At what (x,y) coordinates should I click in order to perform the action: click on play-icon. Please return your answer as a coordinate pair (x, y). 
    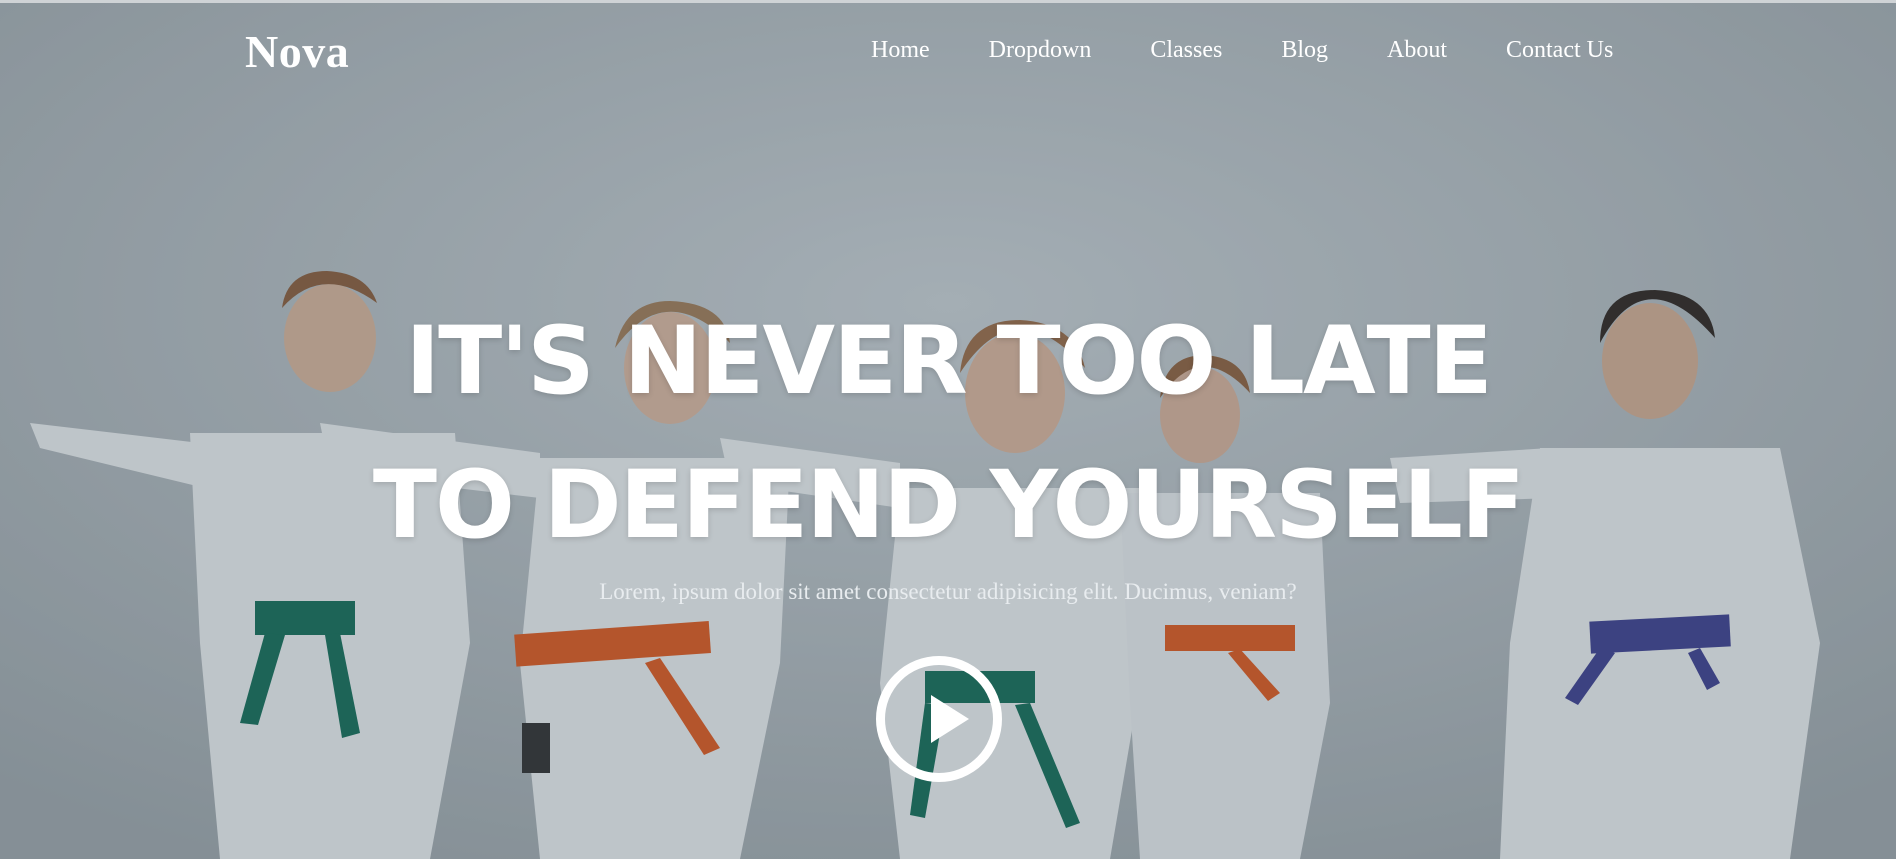
    Looking at the image, I should click on (950, 719).